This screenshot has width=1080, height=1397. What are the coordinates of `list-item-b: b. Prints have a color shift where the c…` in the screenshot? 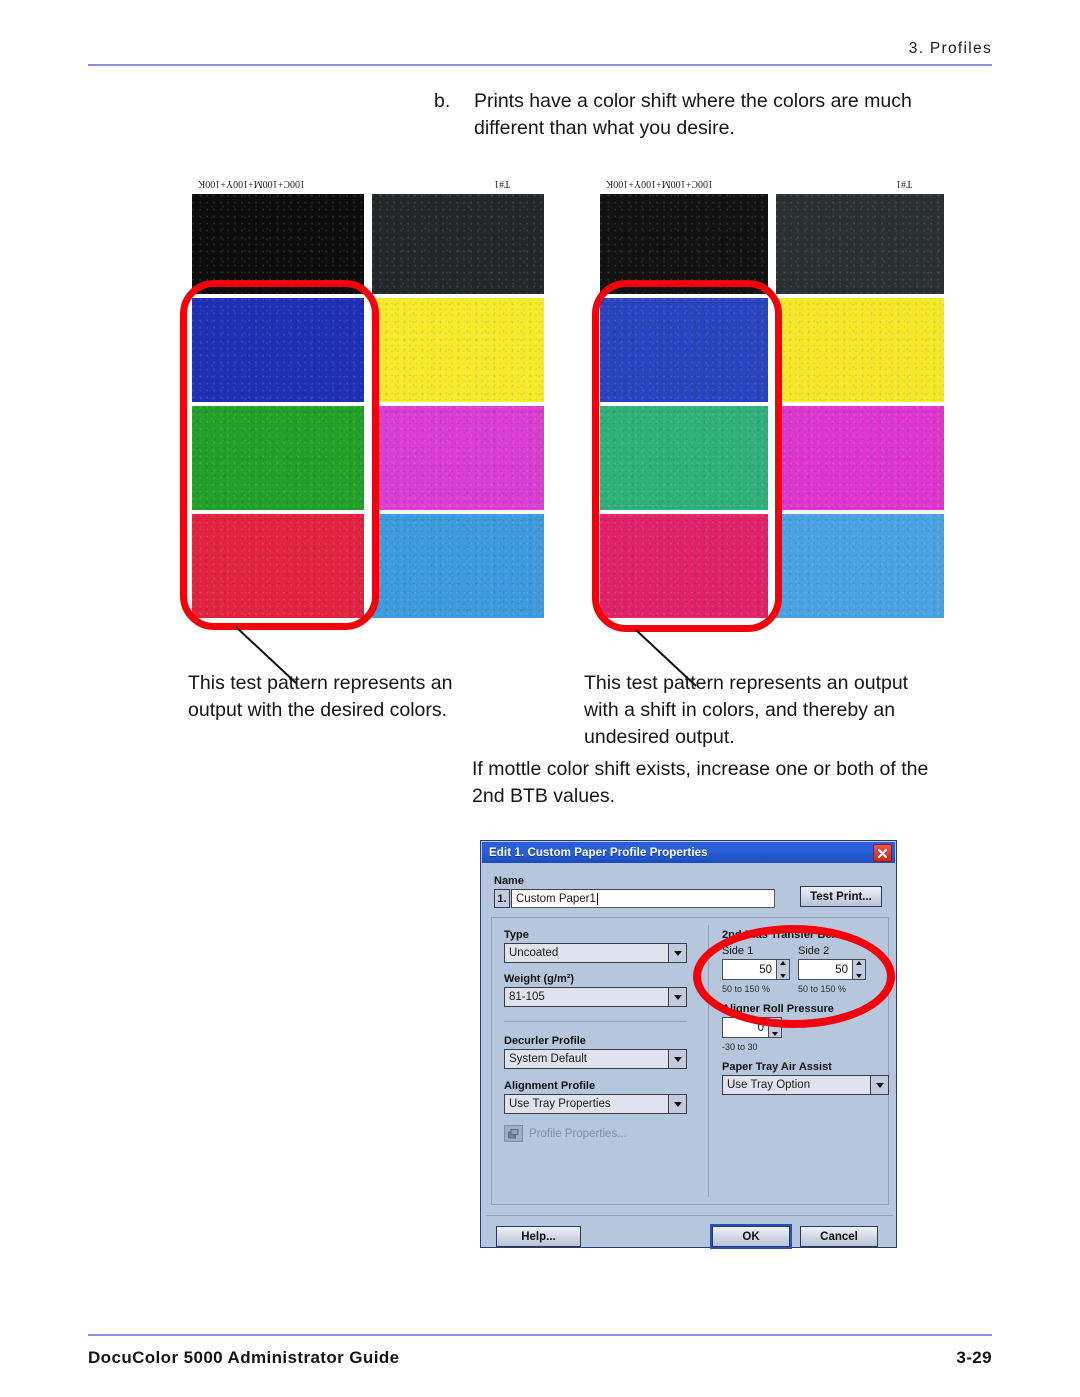 It's located at (684, 115).